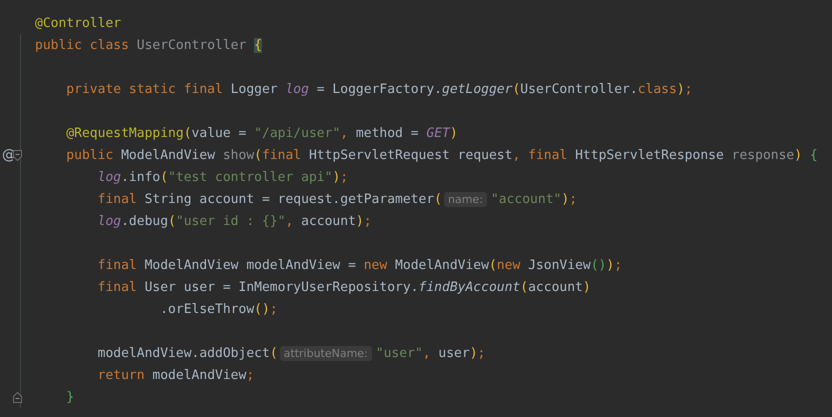 This screenshot has height=417, width=832. What do you see at coordinates (254, 89) in the screenshot?
I see `code-text: Logger` at bounding box center [254, 89].